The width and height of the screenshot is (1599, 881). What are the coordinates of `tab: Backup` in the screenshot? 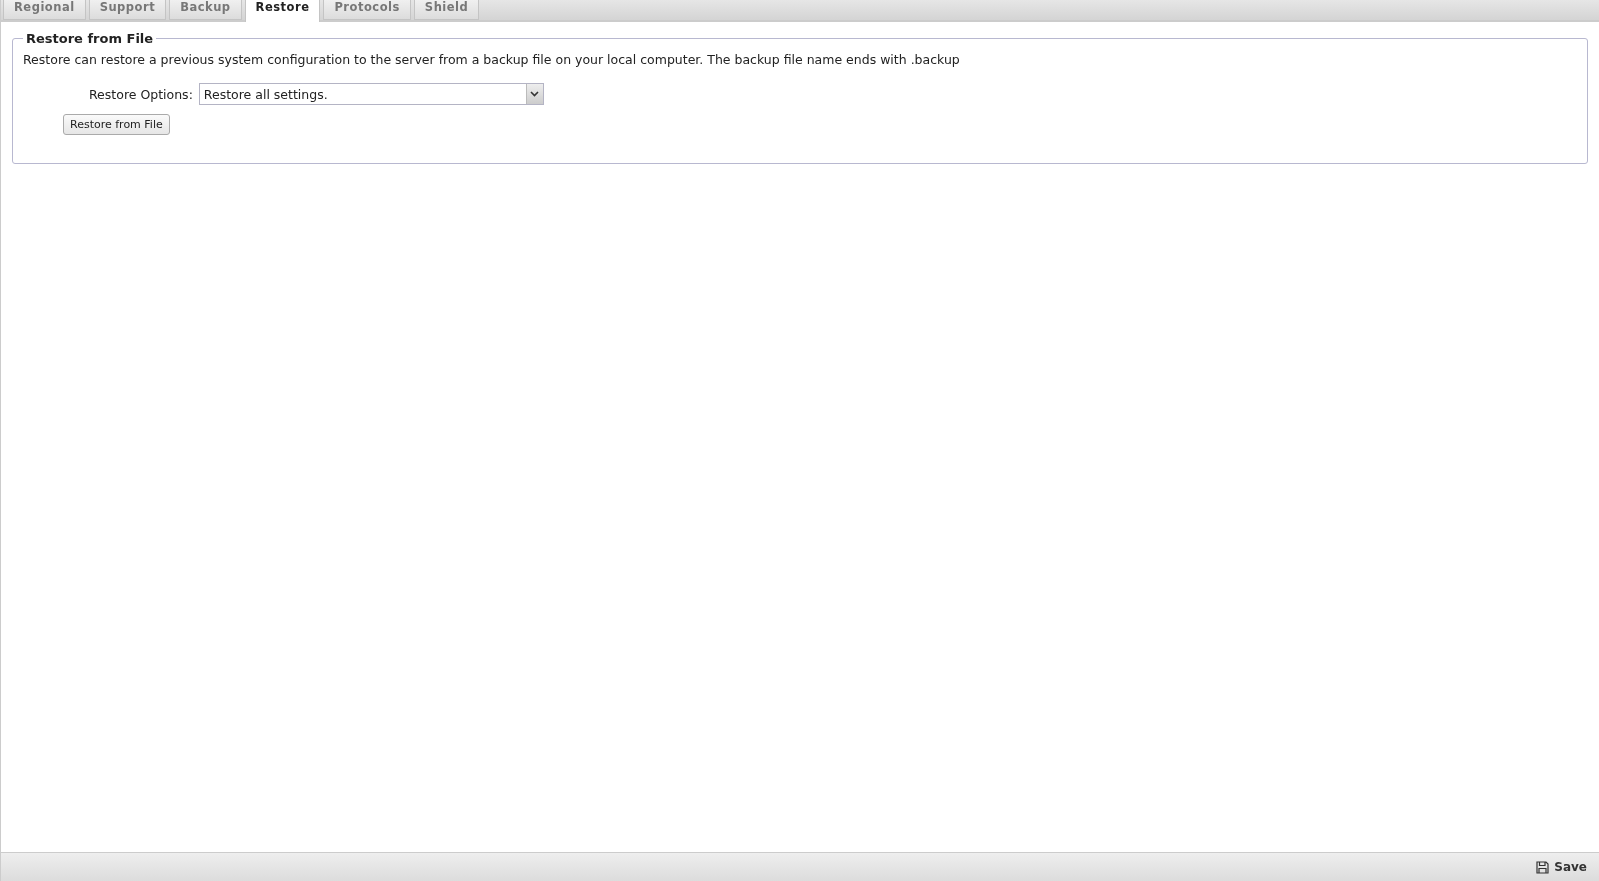 It's located at (205, 10).